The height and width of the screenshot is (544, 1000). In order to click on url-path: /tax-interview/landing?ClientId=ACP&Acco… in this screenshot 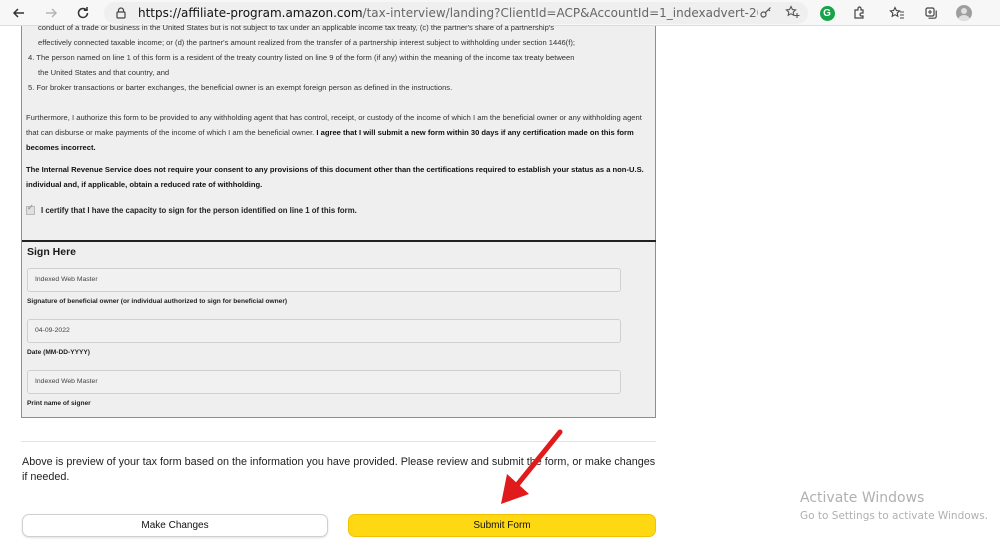, I will do `click(560, 13)`.